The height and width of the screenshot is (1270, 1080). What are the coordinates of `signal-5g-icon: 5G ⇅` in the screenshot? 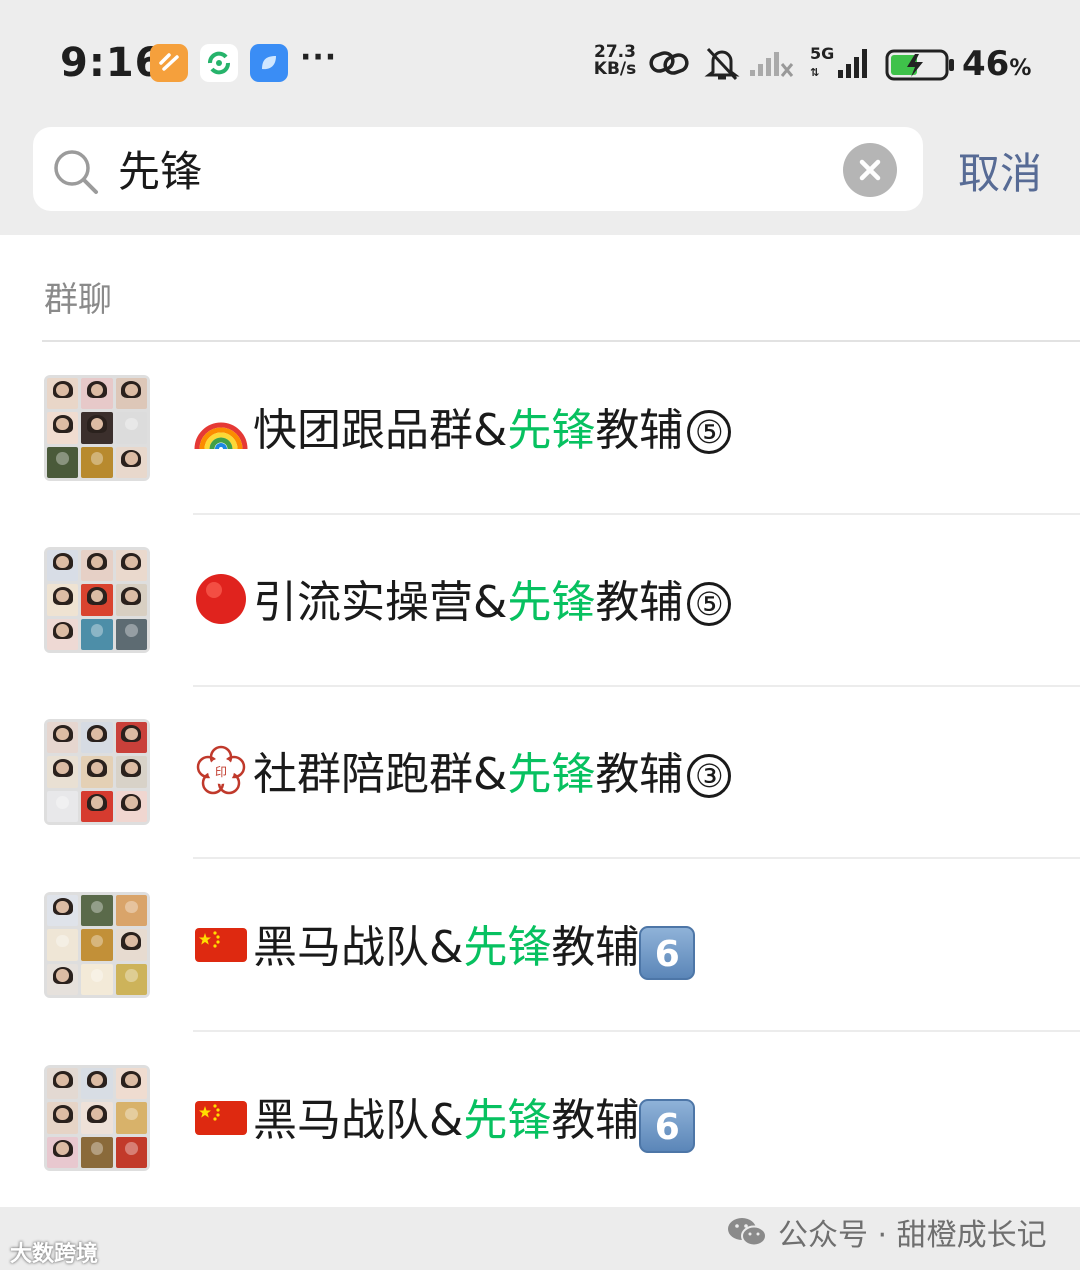 It's located at (841, 64).